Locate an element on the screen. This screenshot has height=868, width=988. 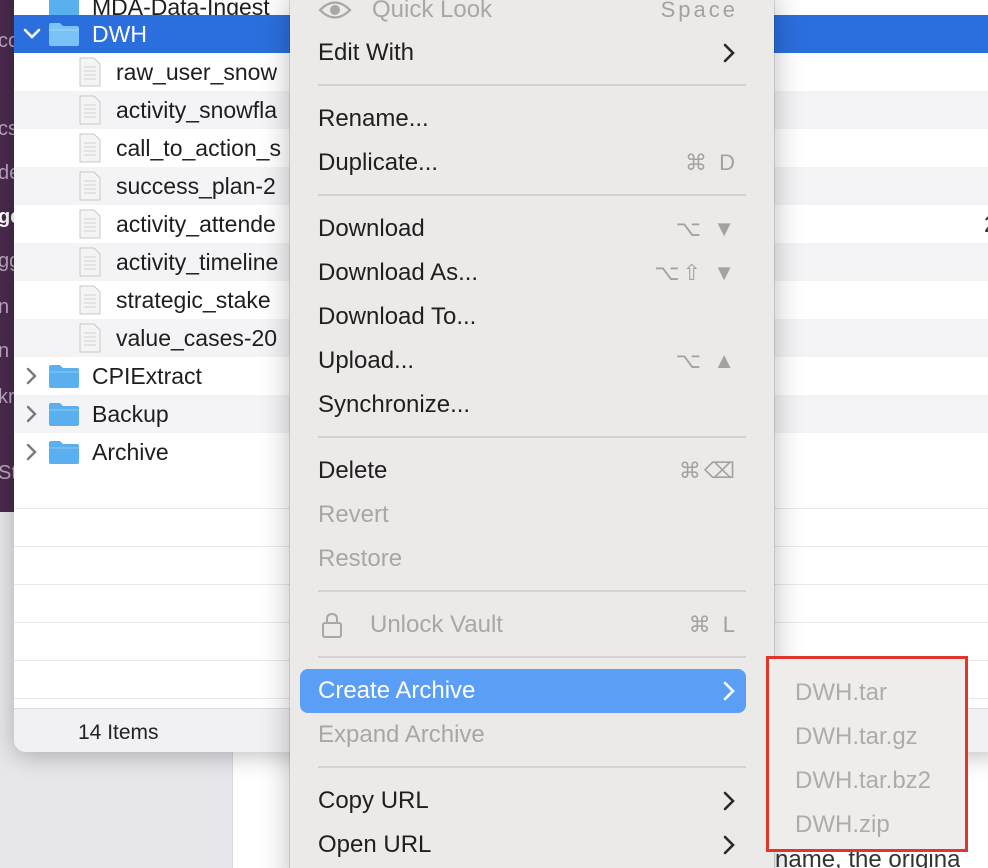
file-name: activity_timeline is located at coordinates (197, 261).